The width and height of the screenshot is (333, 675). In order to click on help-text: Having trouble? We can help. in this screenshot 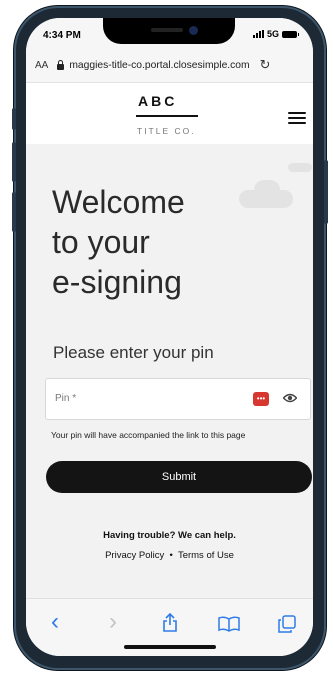, I will do `click(169, 535)`.